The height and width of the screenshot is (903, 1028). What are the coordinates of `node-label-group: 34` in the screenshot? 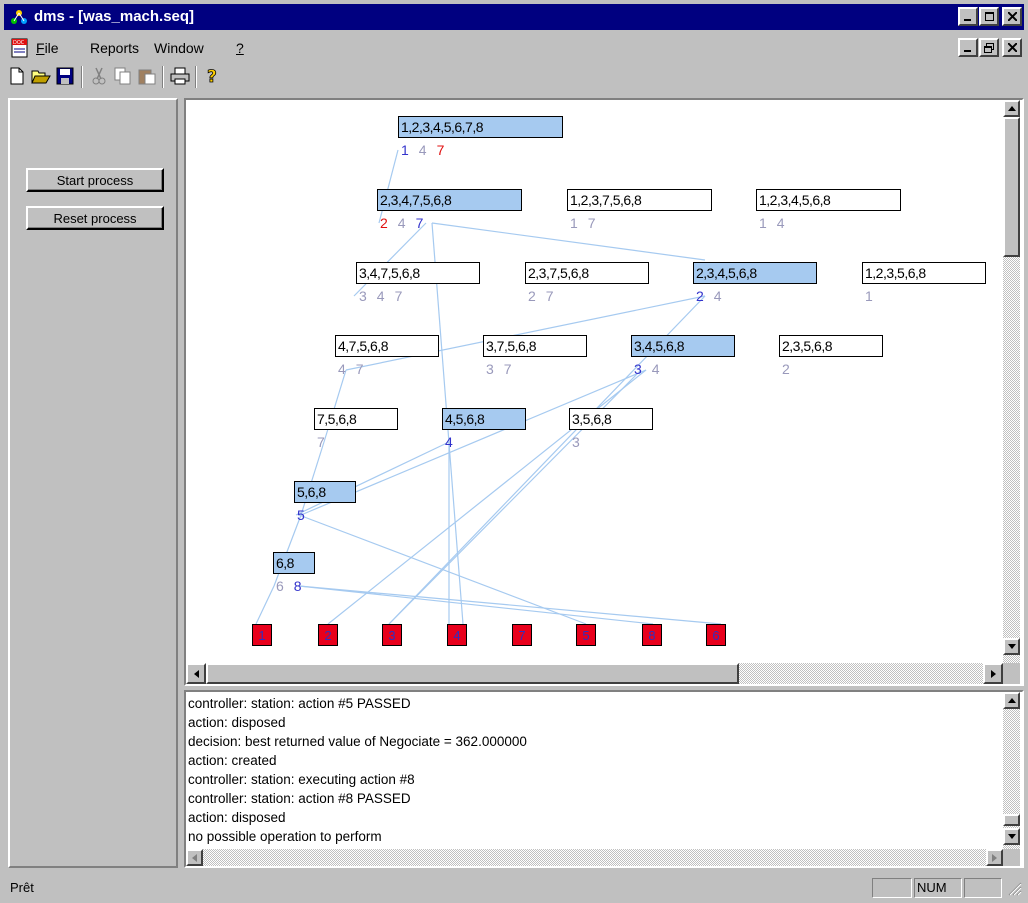 It's located at (652, 369).